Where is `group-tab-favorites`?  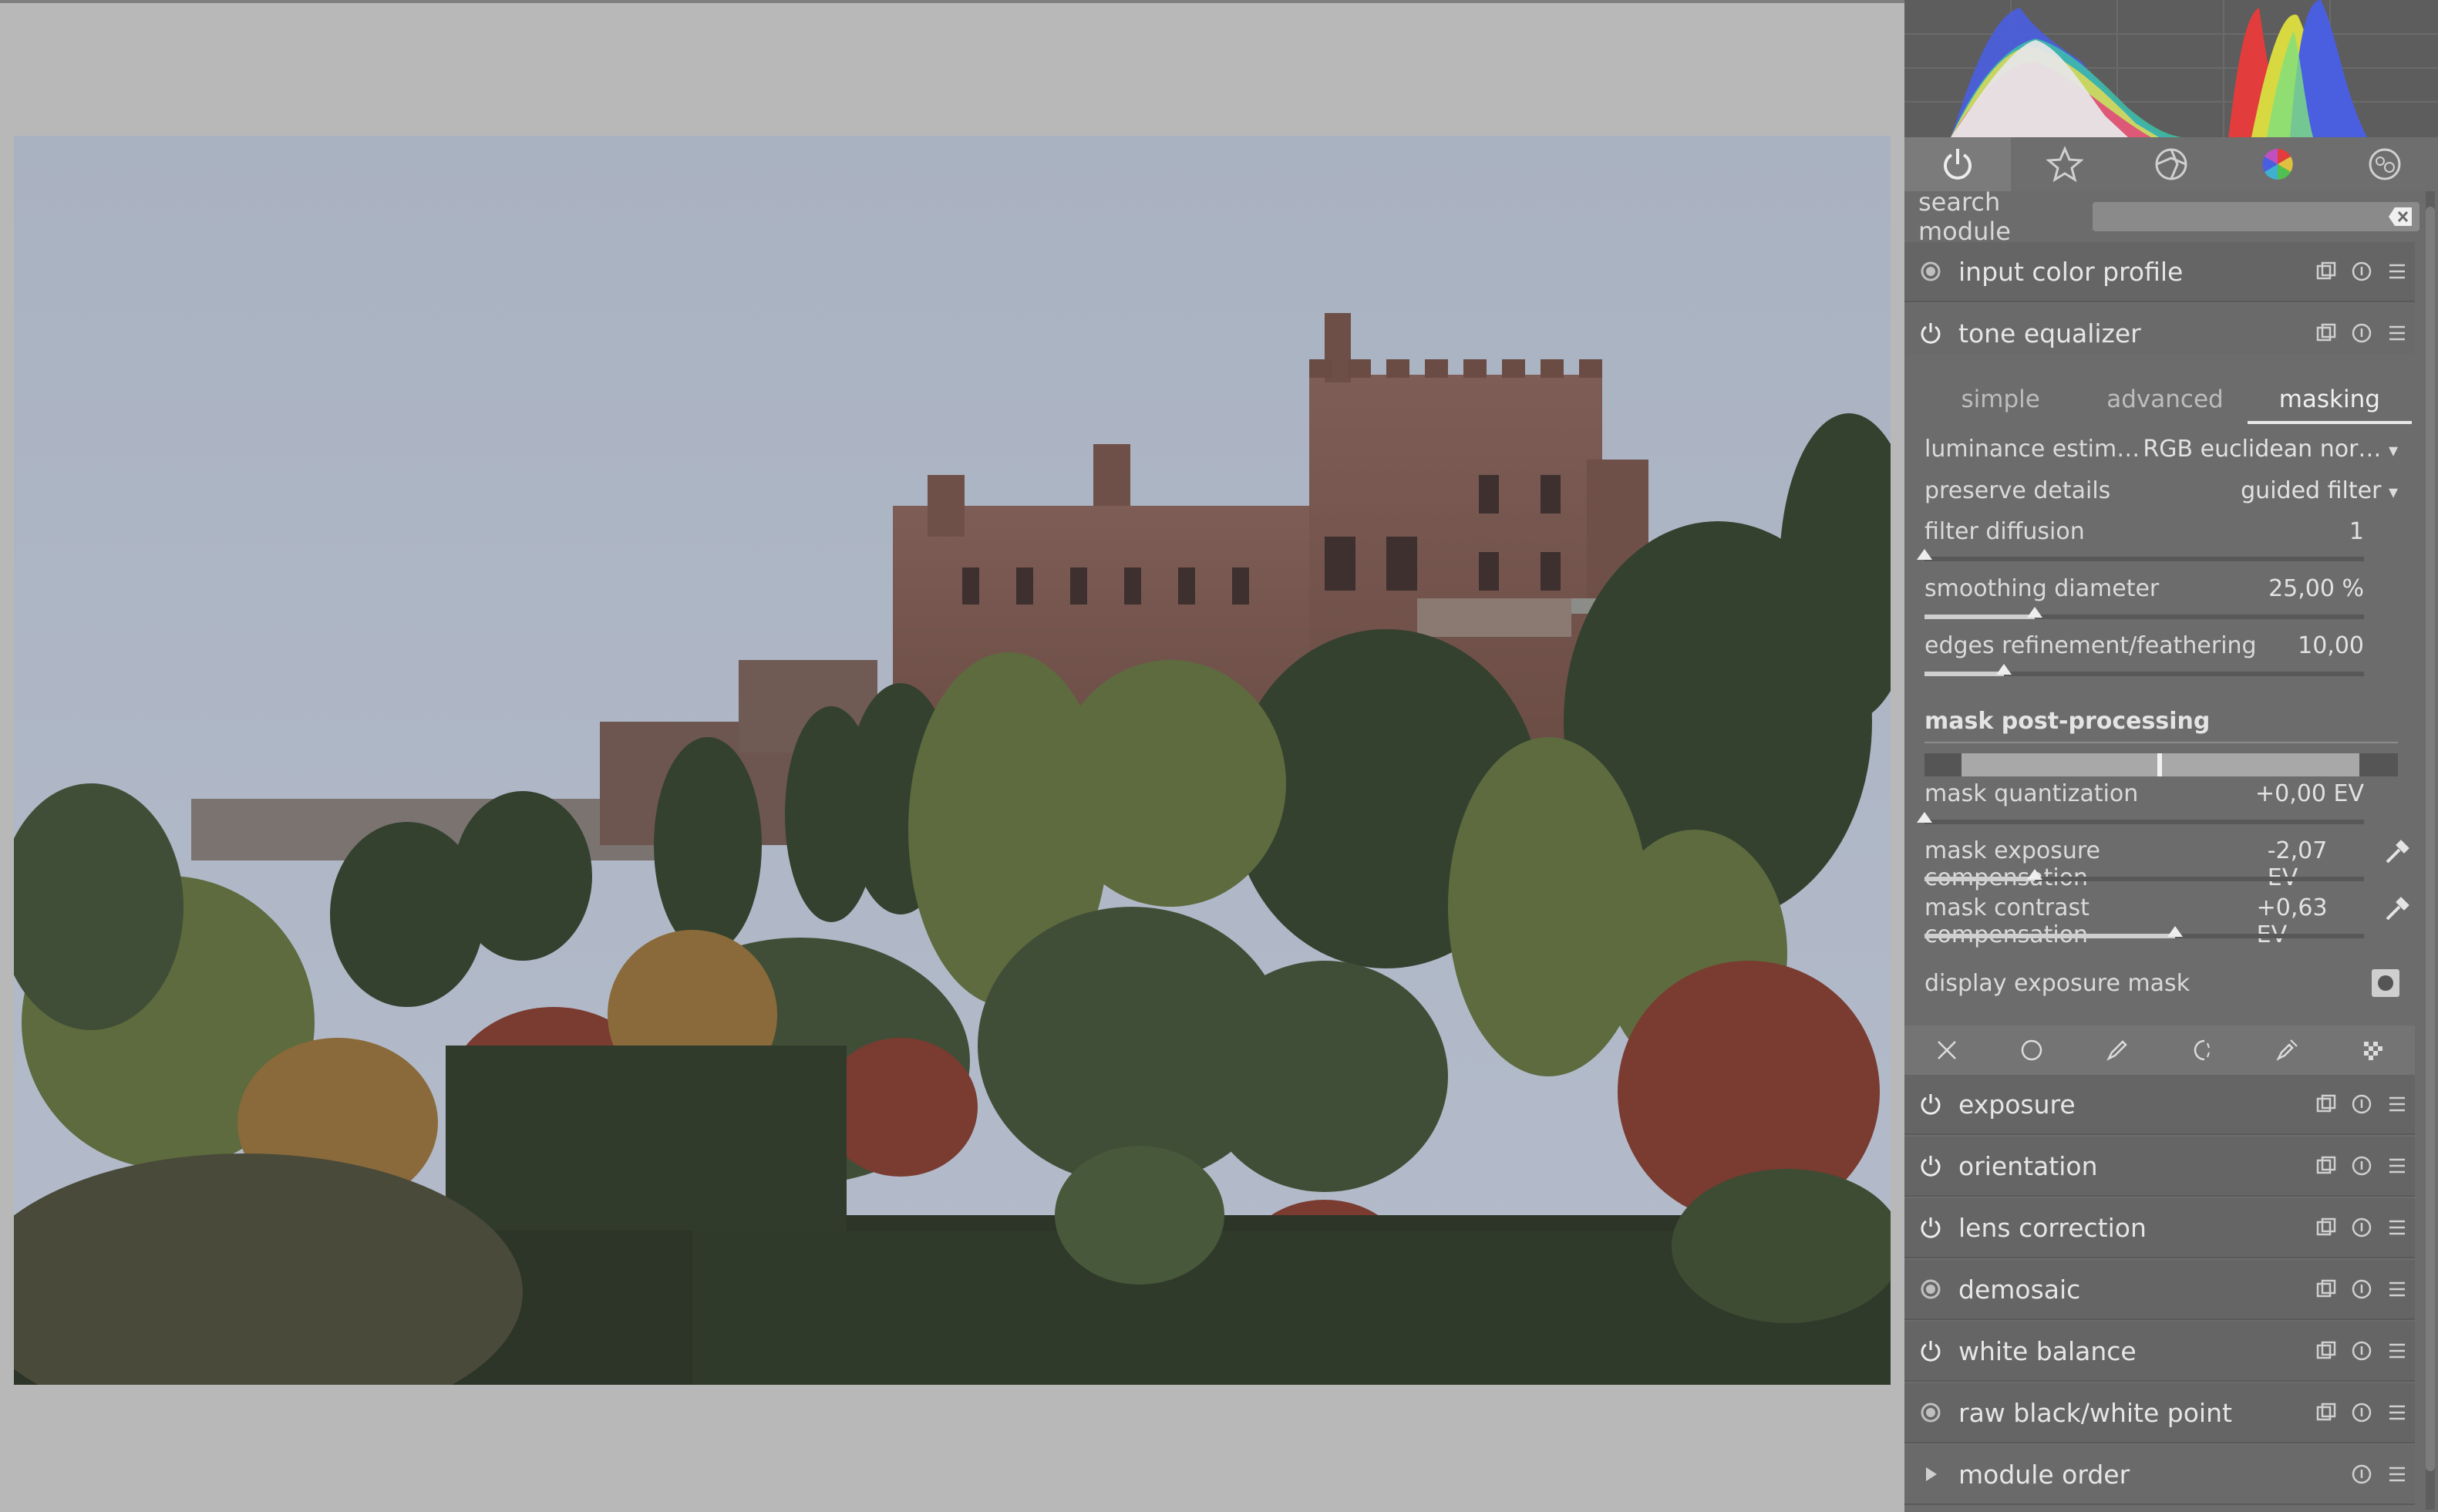 group-tab-favorites is located at coordinates (2064, 164).